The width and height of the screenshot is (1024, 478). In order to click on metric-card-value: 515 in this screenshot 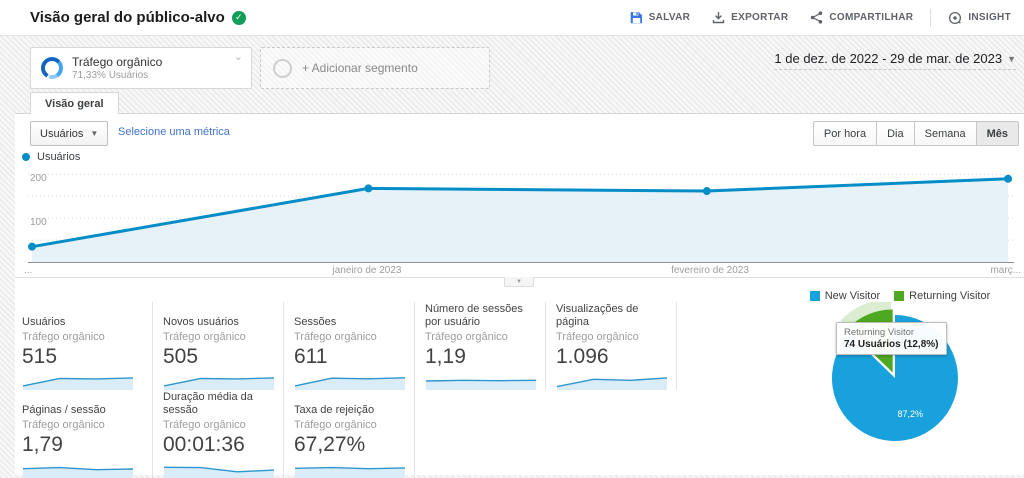, I will do `click(40, 356)`.